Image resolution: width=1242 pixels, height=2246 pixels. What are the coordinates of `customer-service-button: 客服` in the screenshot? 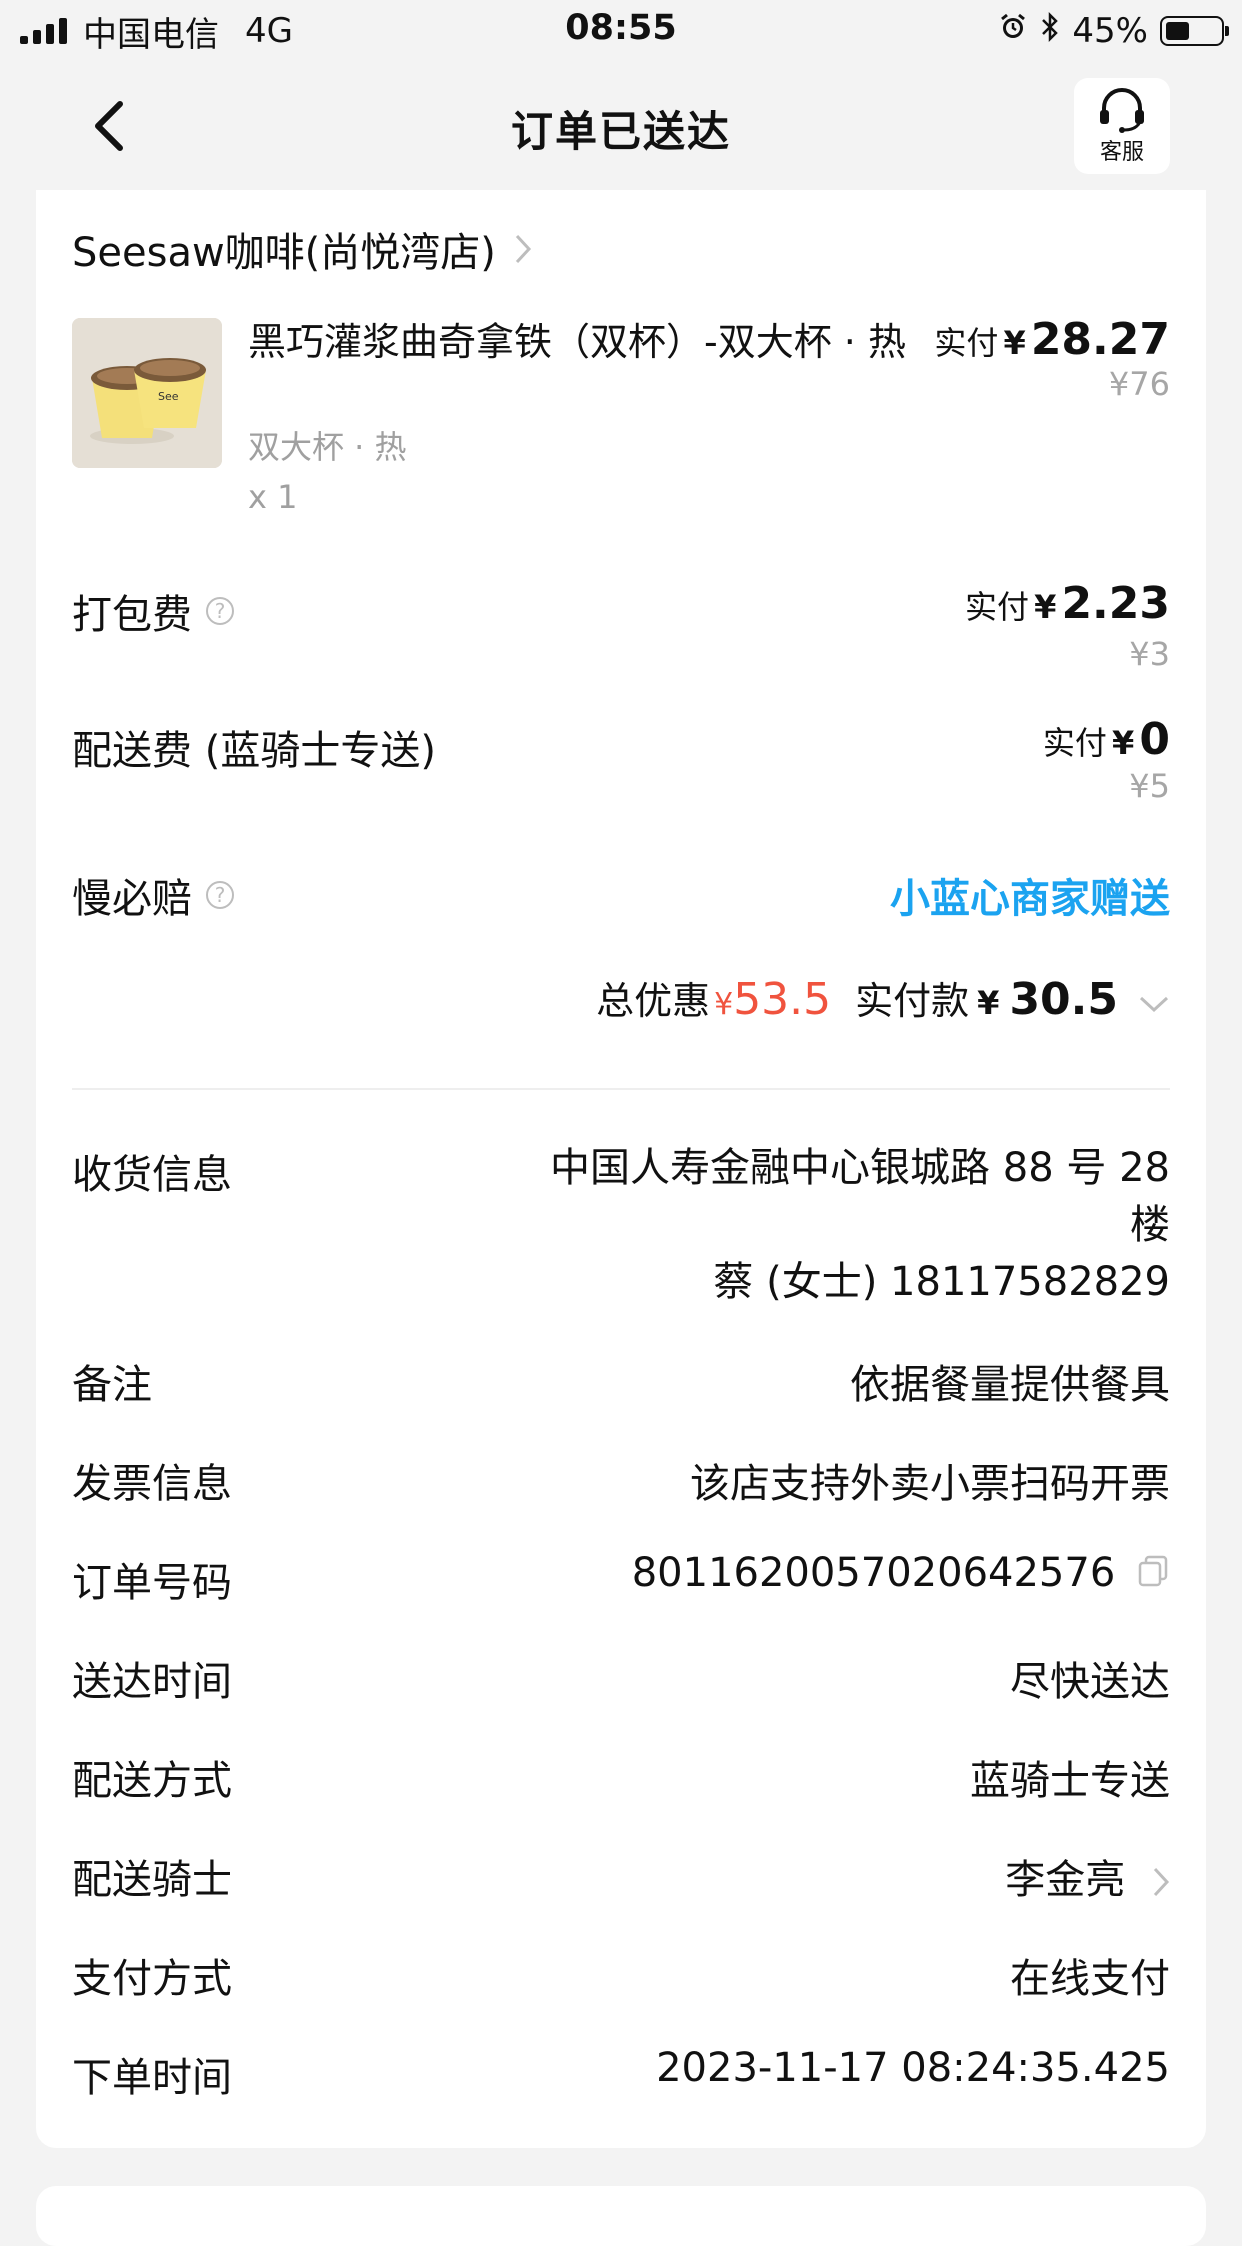 It's located at (1122, 126).